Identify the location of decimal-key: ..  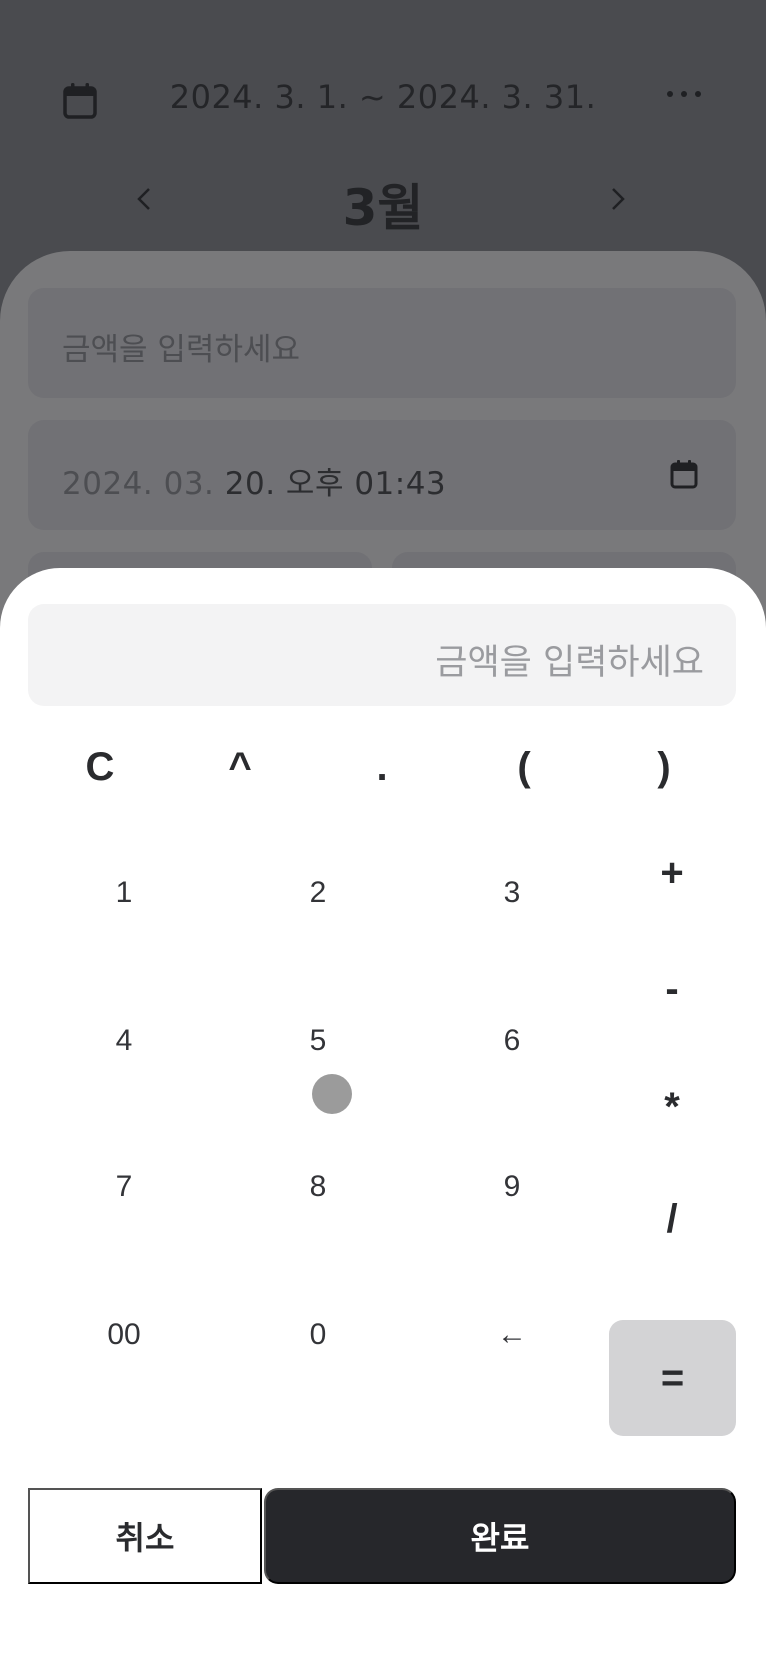
(382, 767).